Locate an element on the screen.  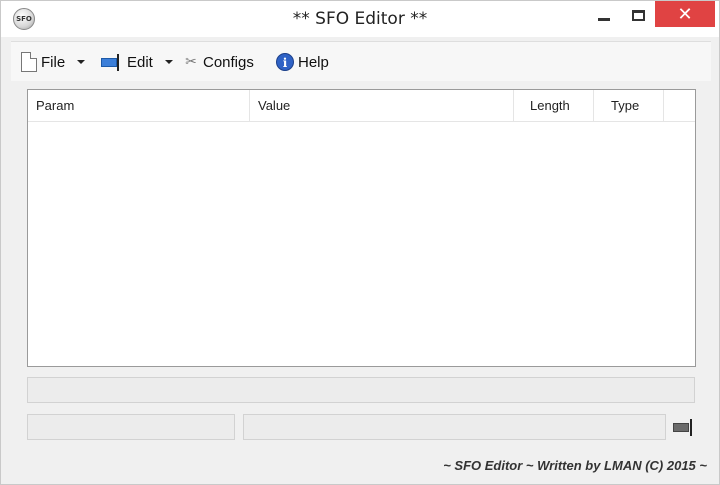
maximize-button is located at coordinates (638, 15).